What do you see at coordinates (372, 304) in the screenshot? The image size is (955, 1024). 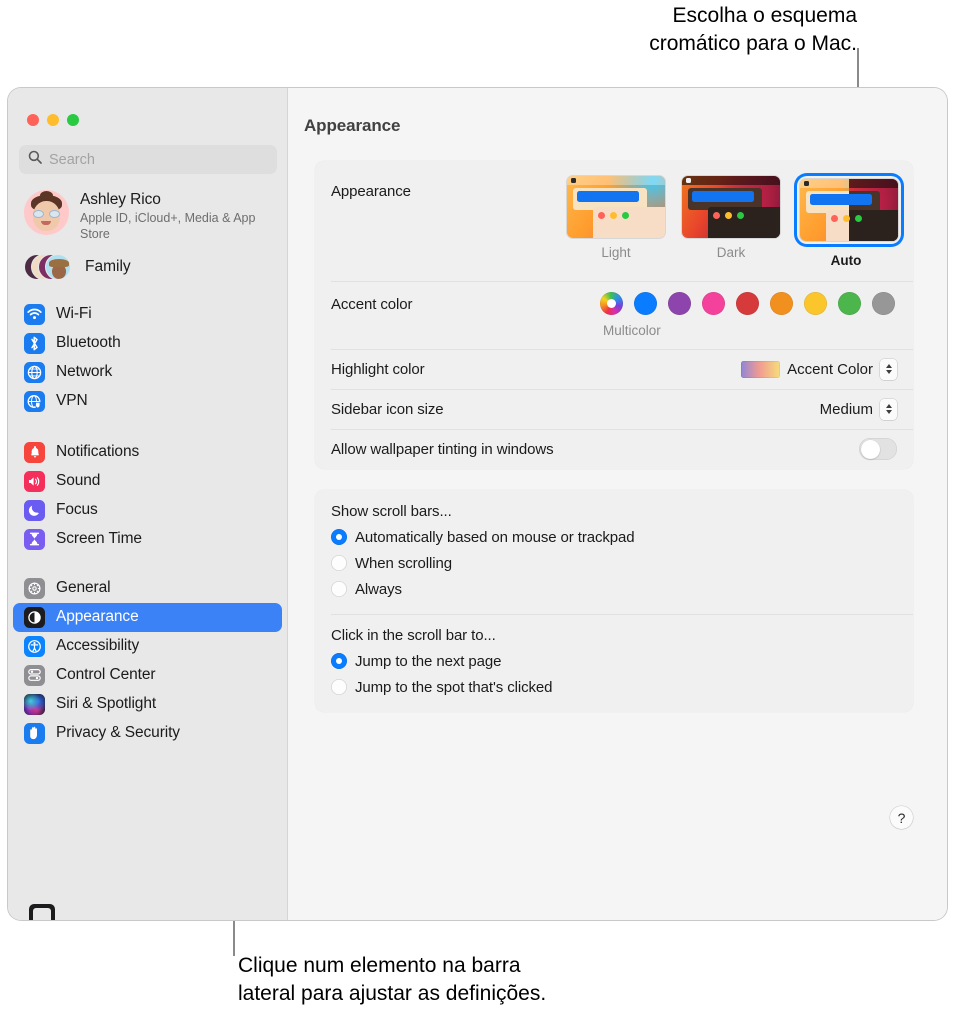 I see `accent-color-label: Accent color` at bounding box center [372, 304].